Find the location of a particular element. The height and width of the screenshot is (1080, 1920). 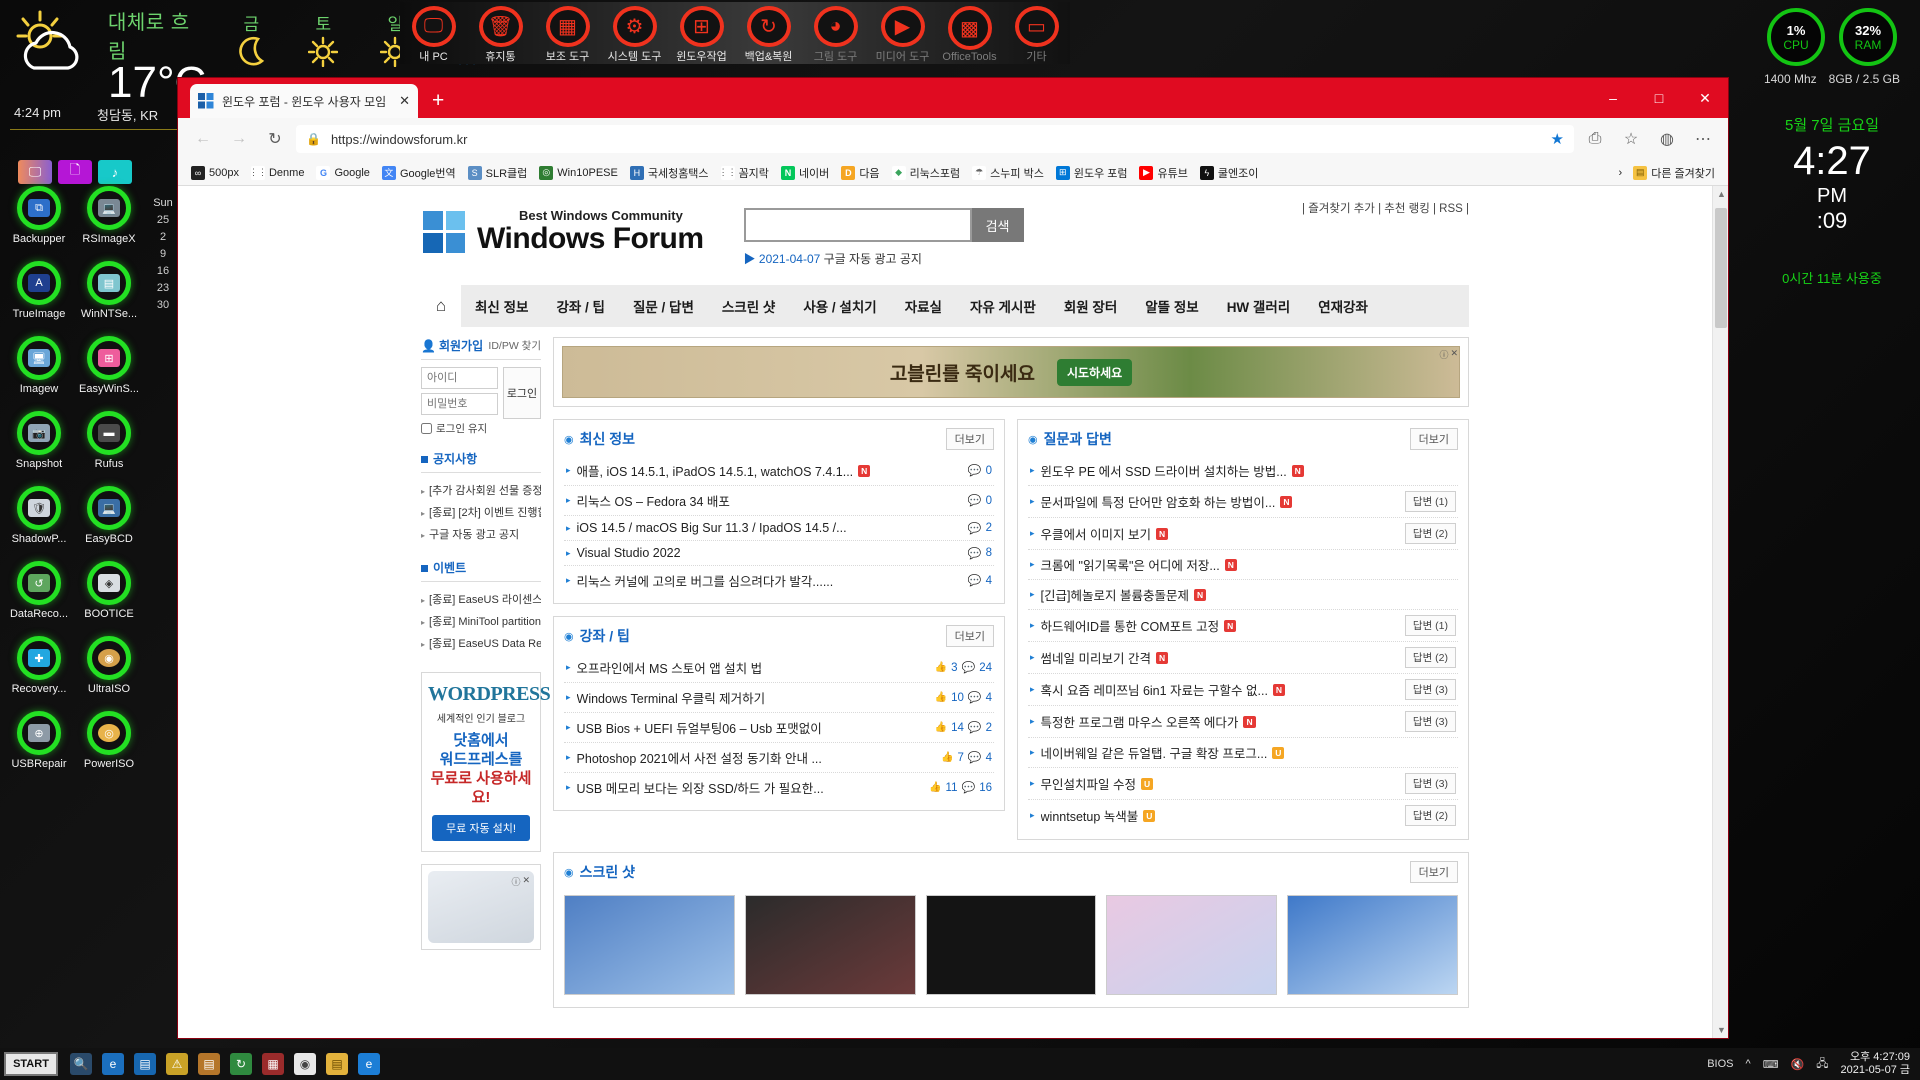

dock-item-mypc: 🖵 내 PC is located at coordinates (433, 33).